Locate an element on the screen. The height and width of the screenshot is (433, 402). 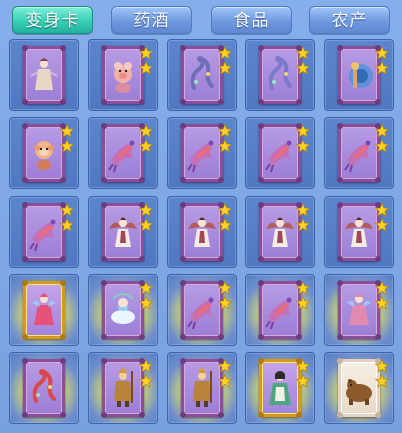
fairy-icon is located at coordinates (359, 309).